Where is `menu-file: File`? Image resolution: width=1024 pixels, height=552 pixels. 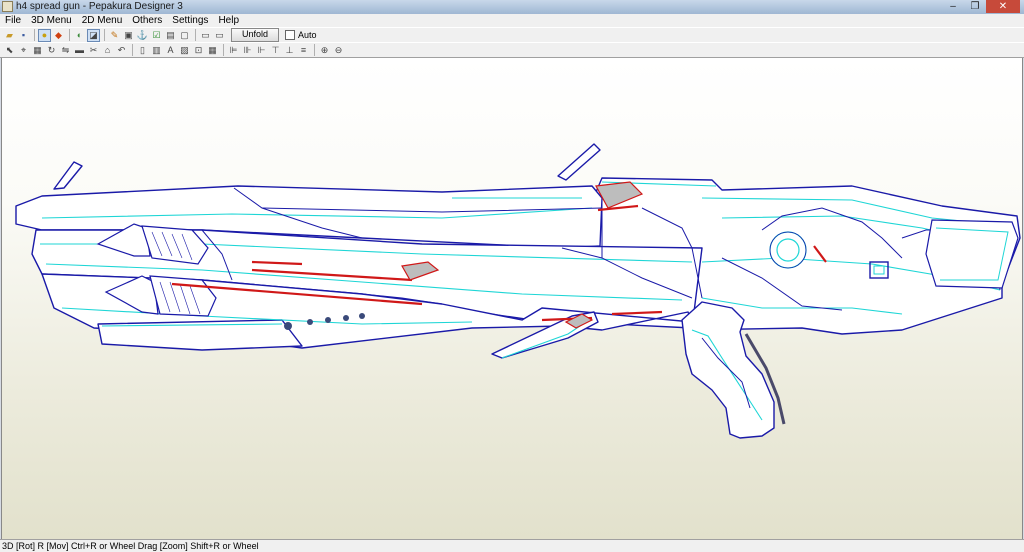
menu-file: File is located at coordinates (13, 20).